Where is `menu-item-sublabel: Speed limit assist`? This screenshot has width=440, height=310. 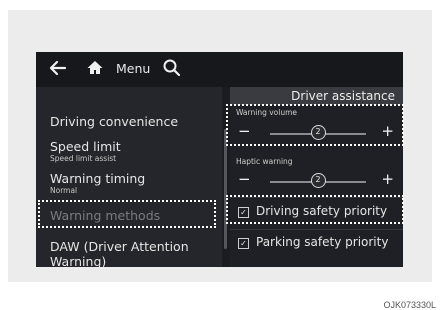 menu-item-sublabel: Speed limit assist is located at coordinates (83, 158).